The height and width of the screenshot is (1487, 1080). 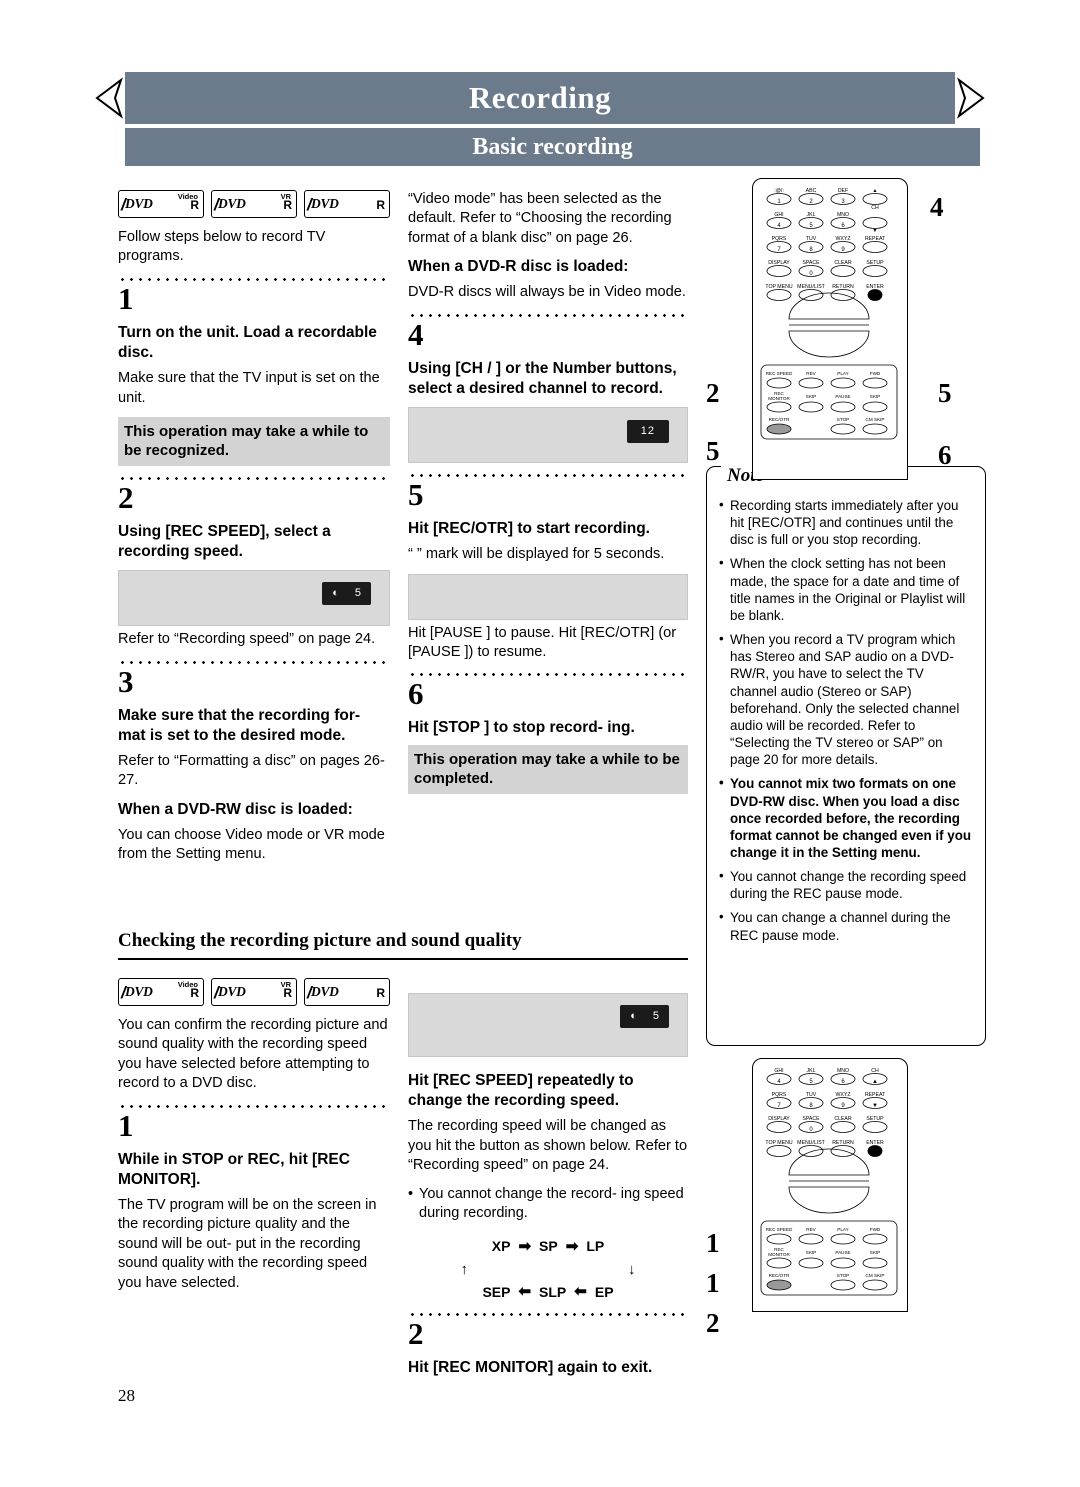 I want to click on callout-6: 6, so click(x=945, y=455).